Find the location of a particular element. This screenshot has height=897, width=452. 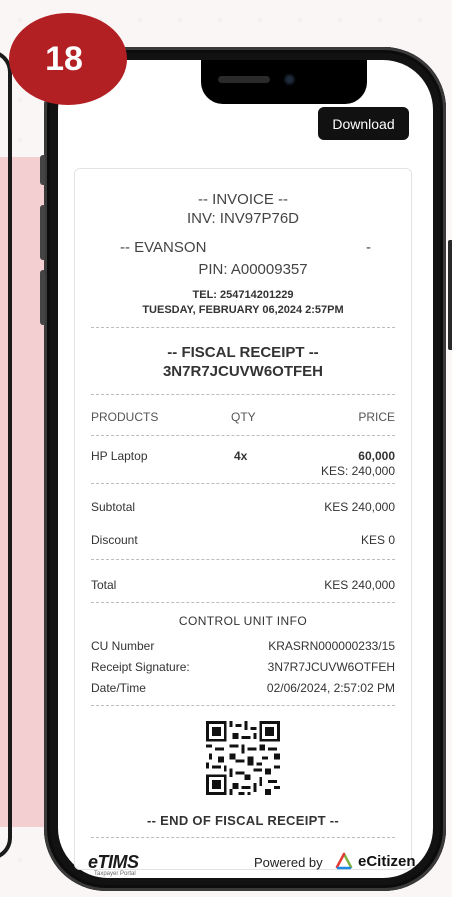

column-price: PRICE is located at coordinates (376, 417).